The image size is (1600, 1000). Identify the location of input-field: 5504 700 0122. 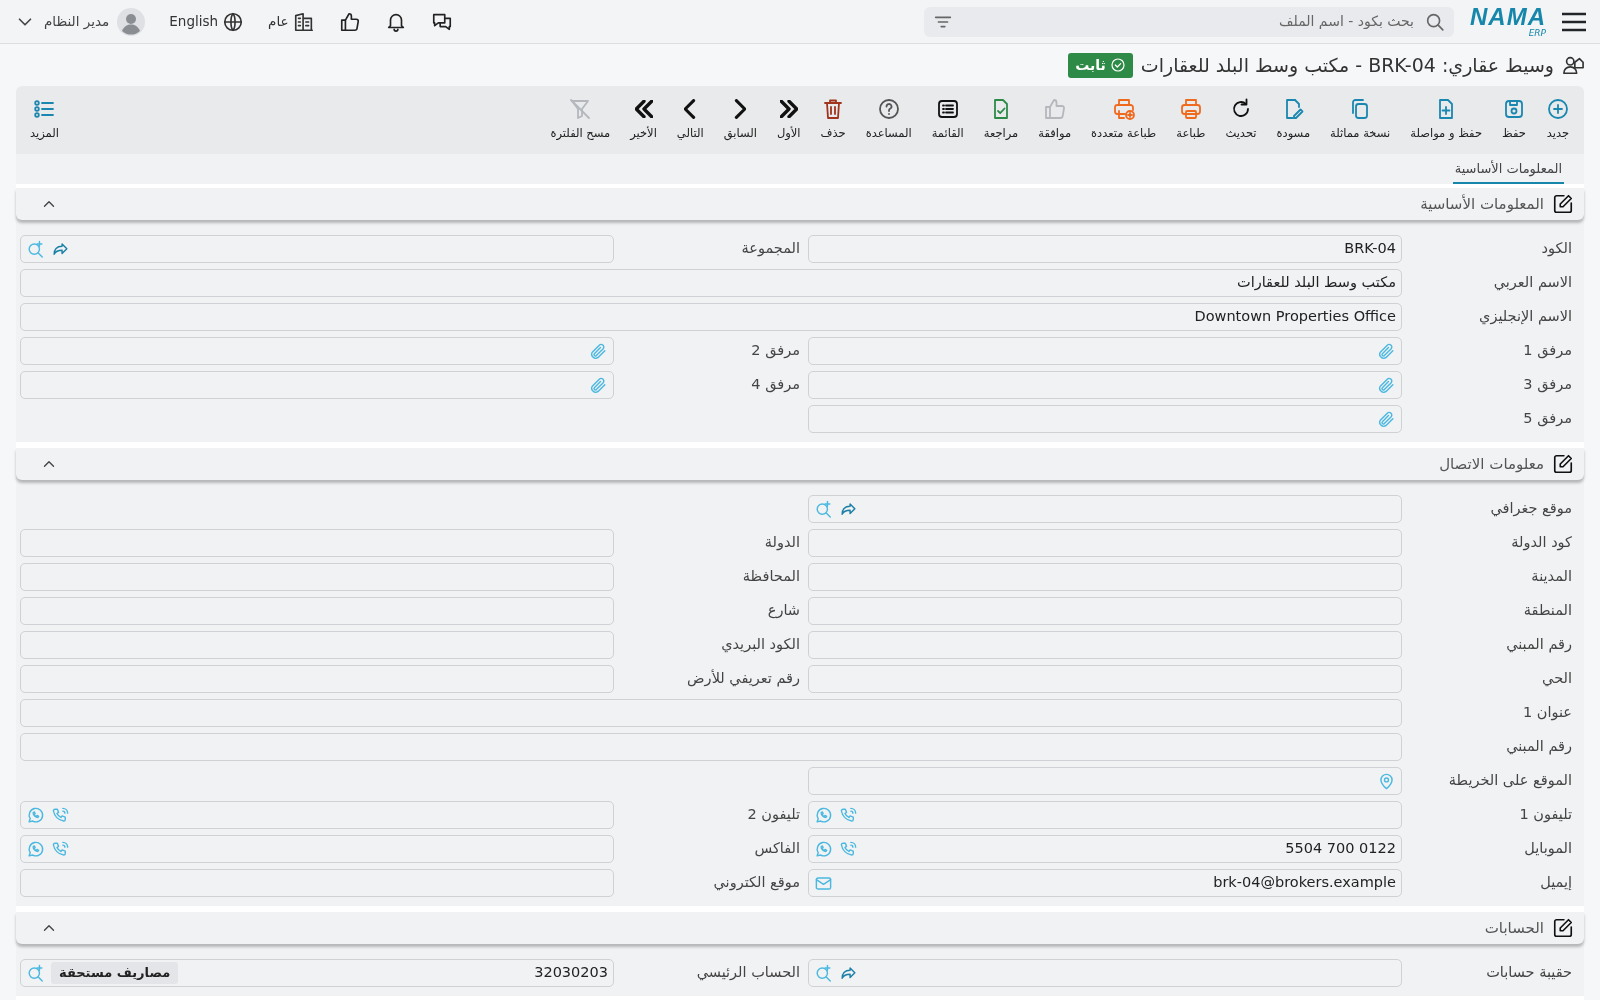
(1105, 849).